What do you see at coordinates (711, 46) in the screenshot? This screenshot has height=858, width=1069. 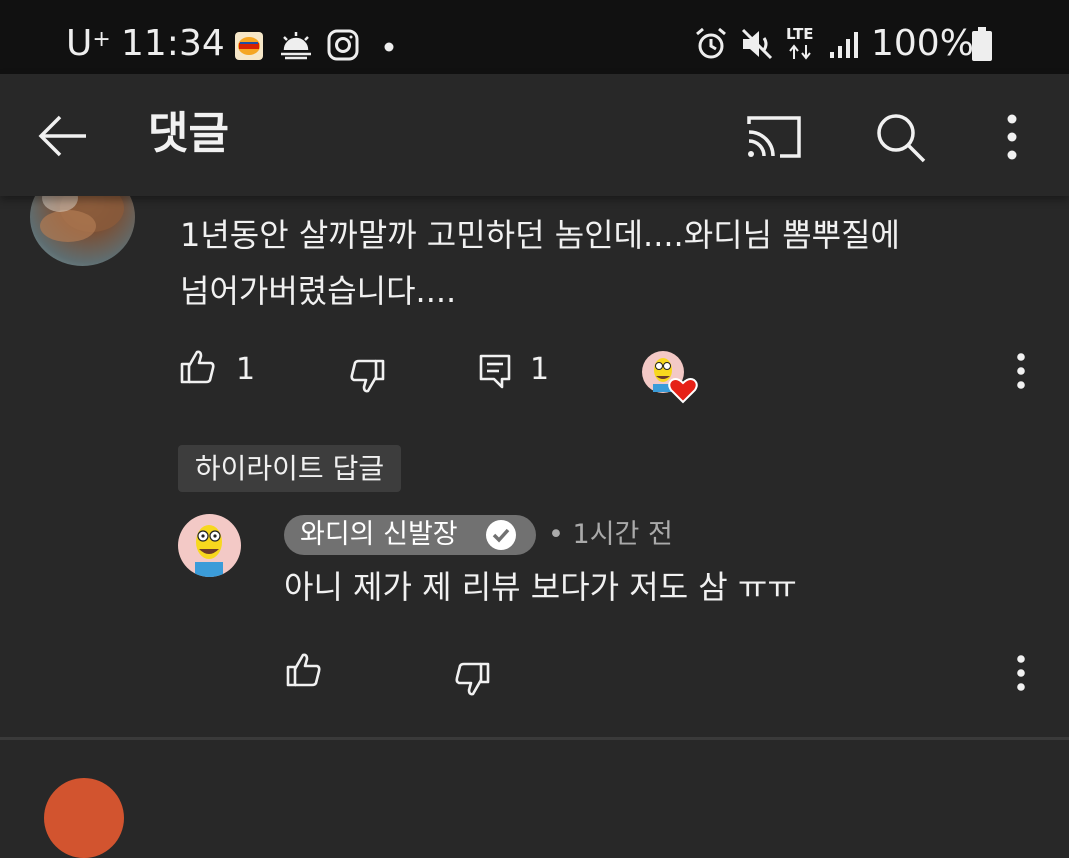 I see `alarm-icon` at bounding box center [711, 46].